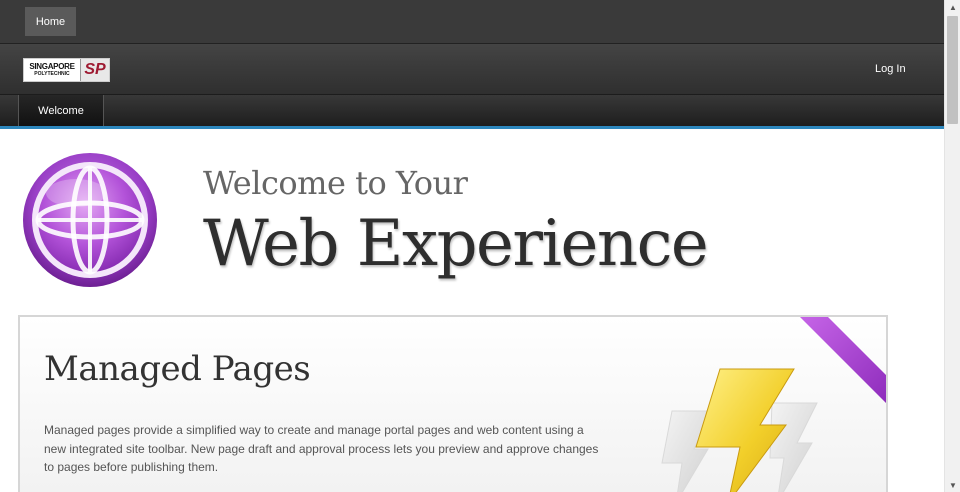 The height and width of the screenshot is (492, 960). What do you see at coordinates (952, 246) in the screenshot?
I see `vertical-scrollbar: ▲ ▼` at bounding box center [952, 246].